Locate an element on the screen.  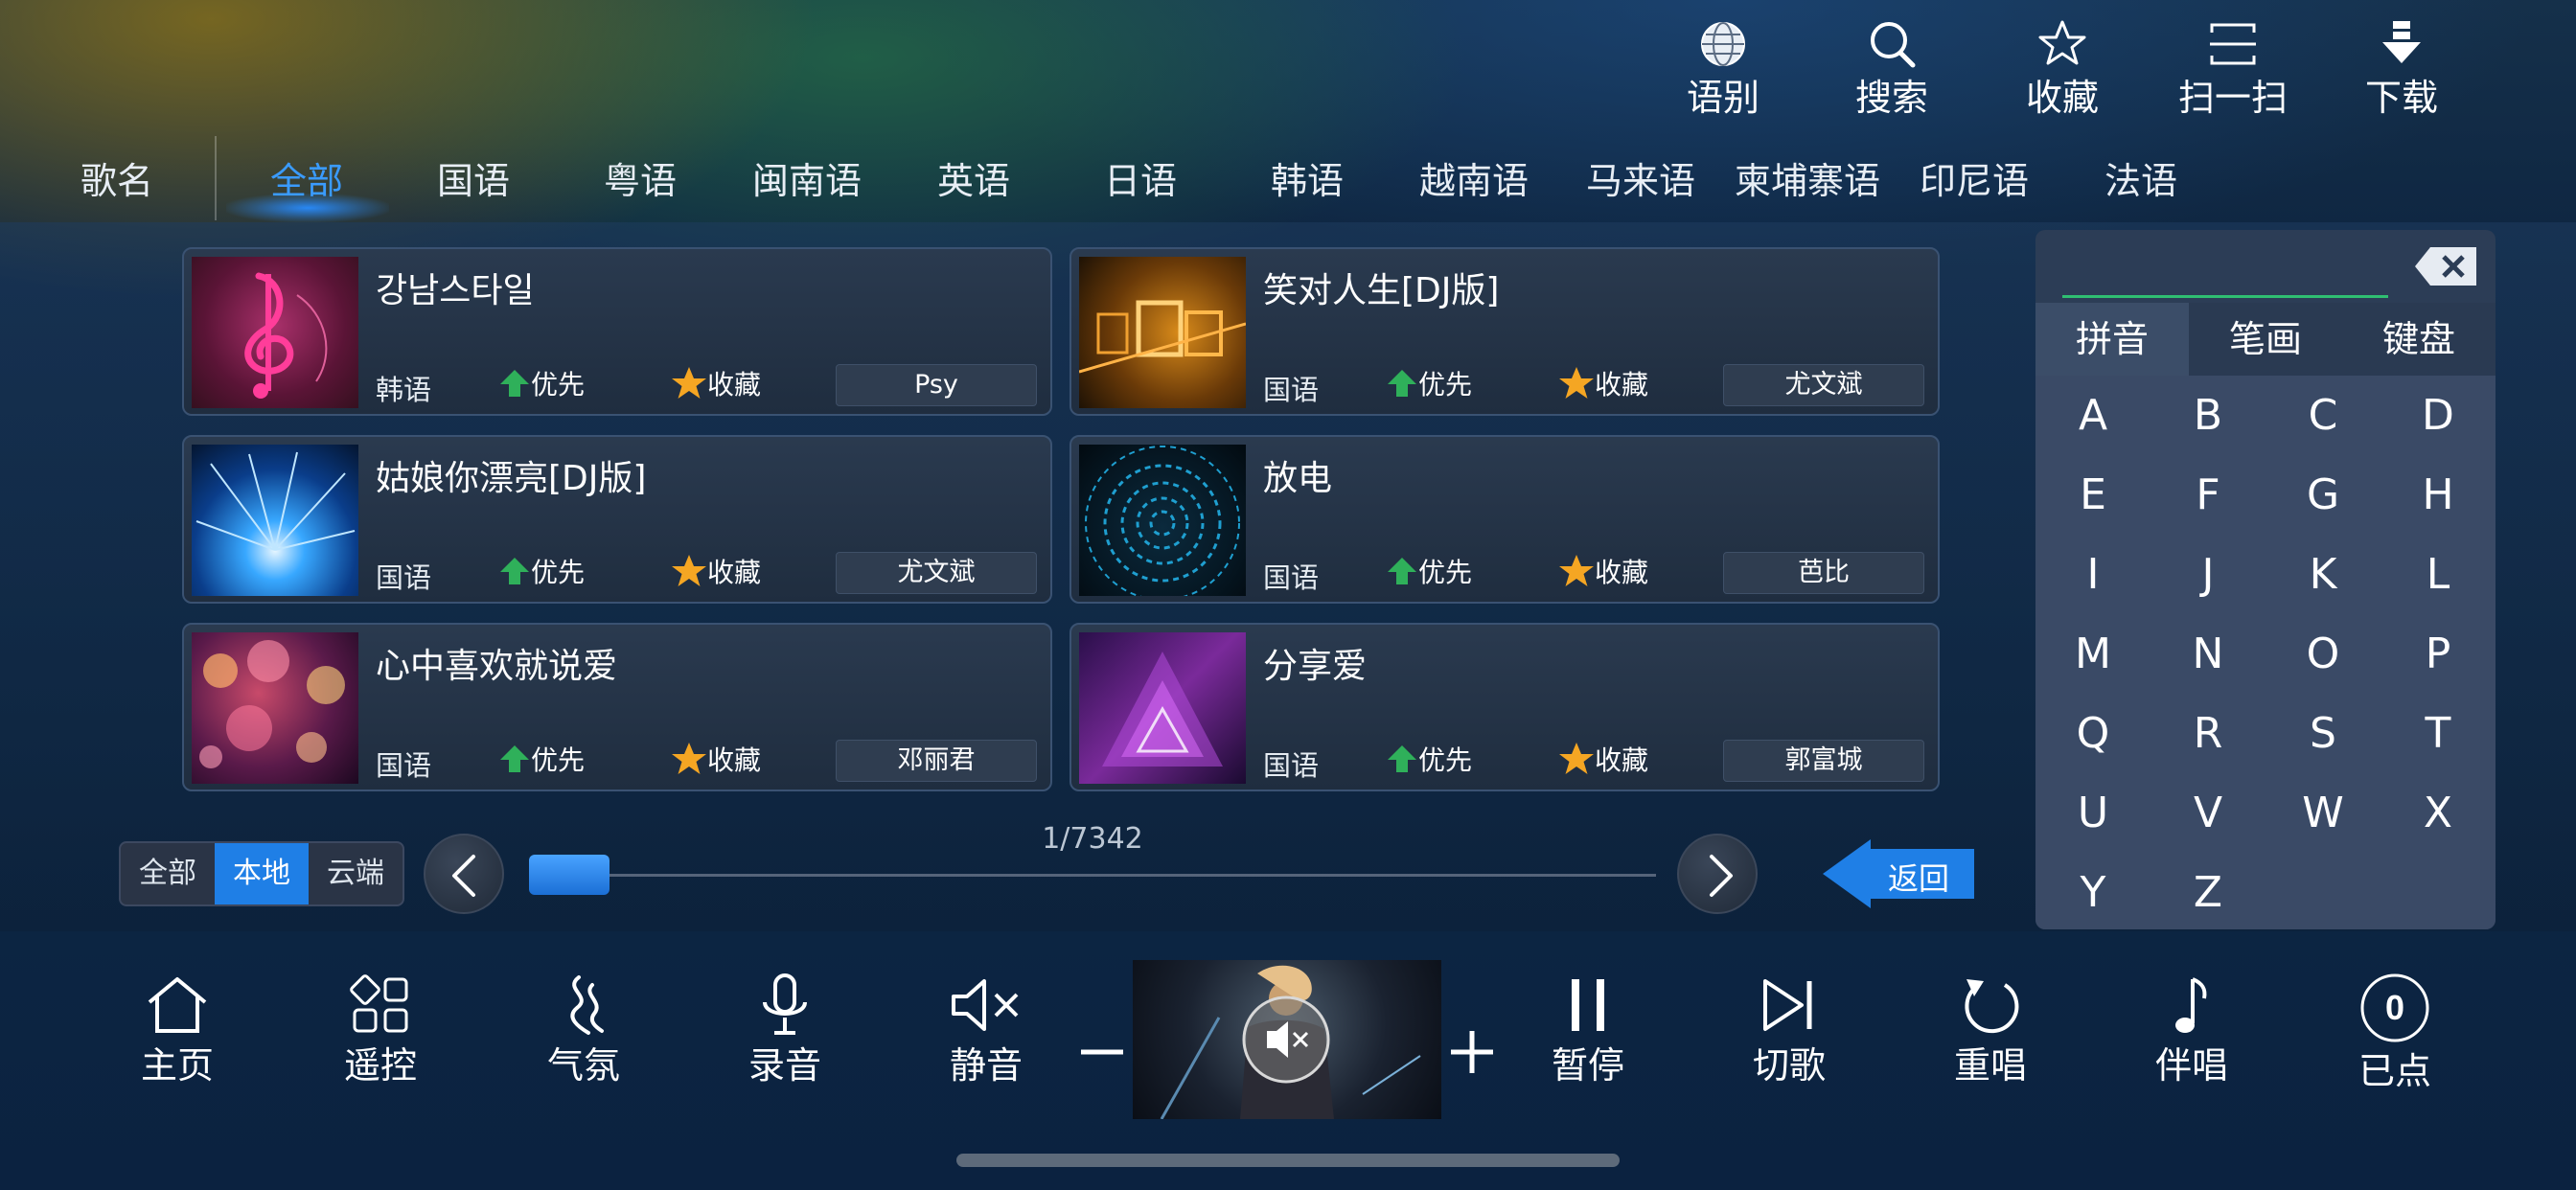
tab-malay: 马来语 is located at coordinates (1640, 178).